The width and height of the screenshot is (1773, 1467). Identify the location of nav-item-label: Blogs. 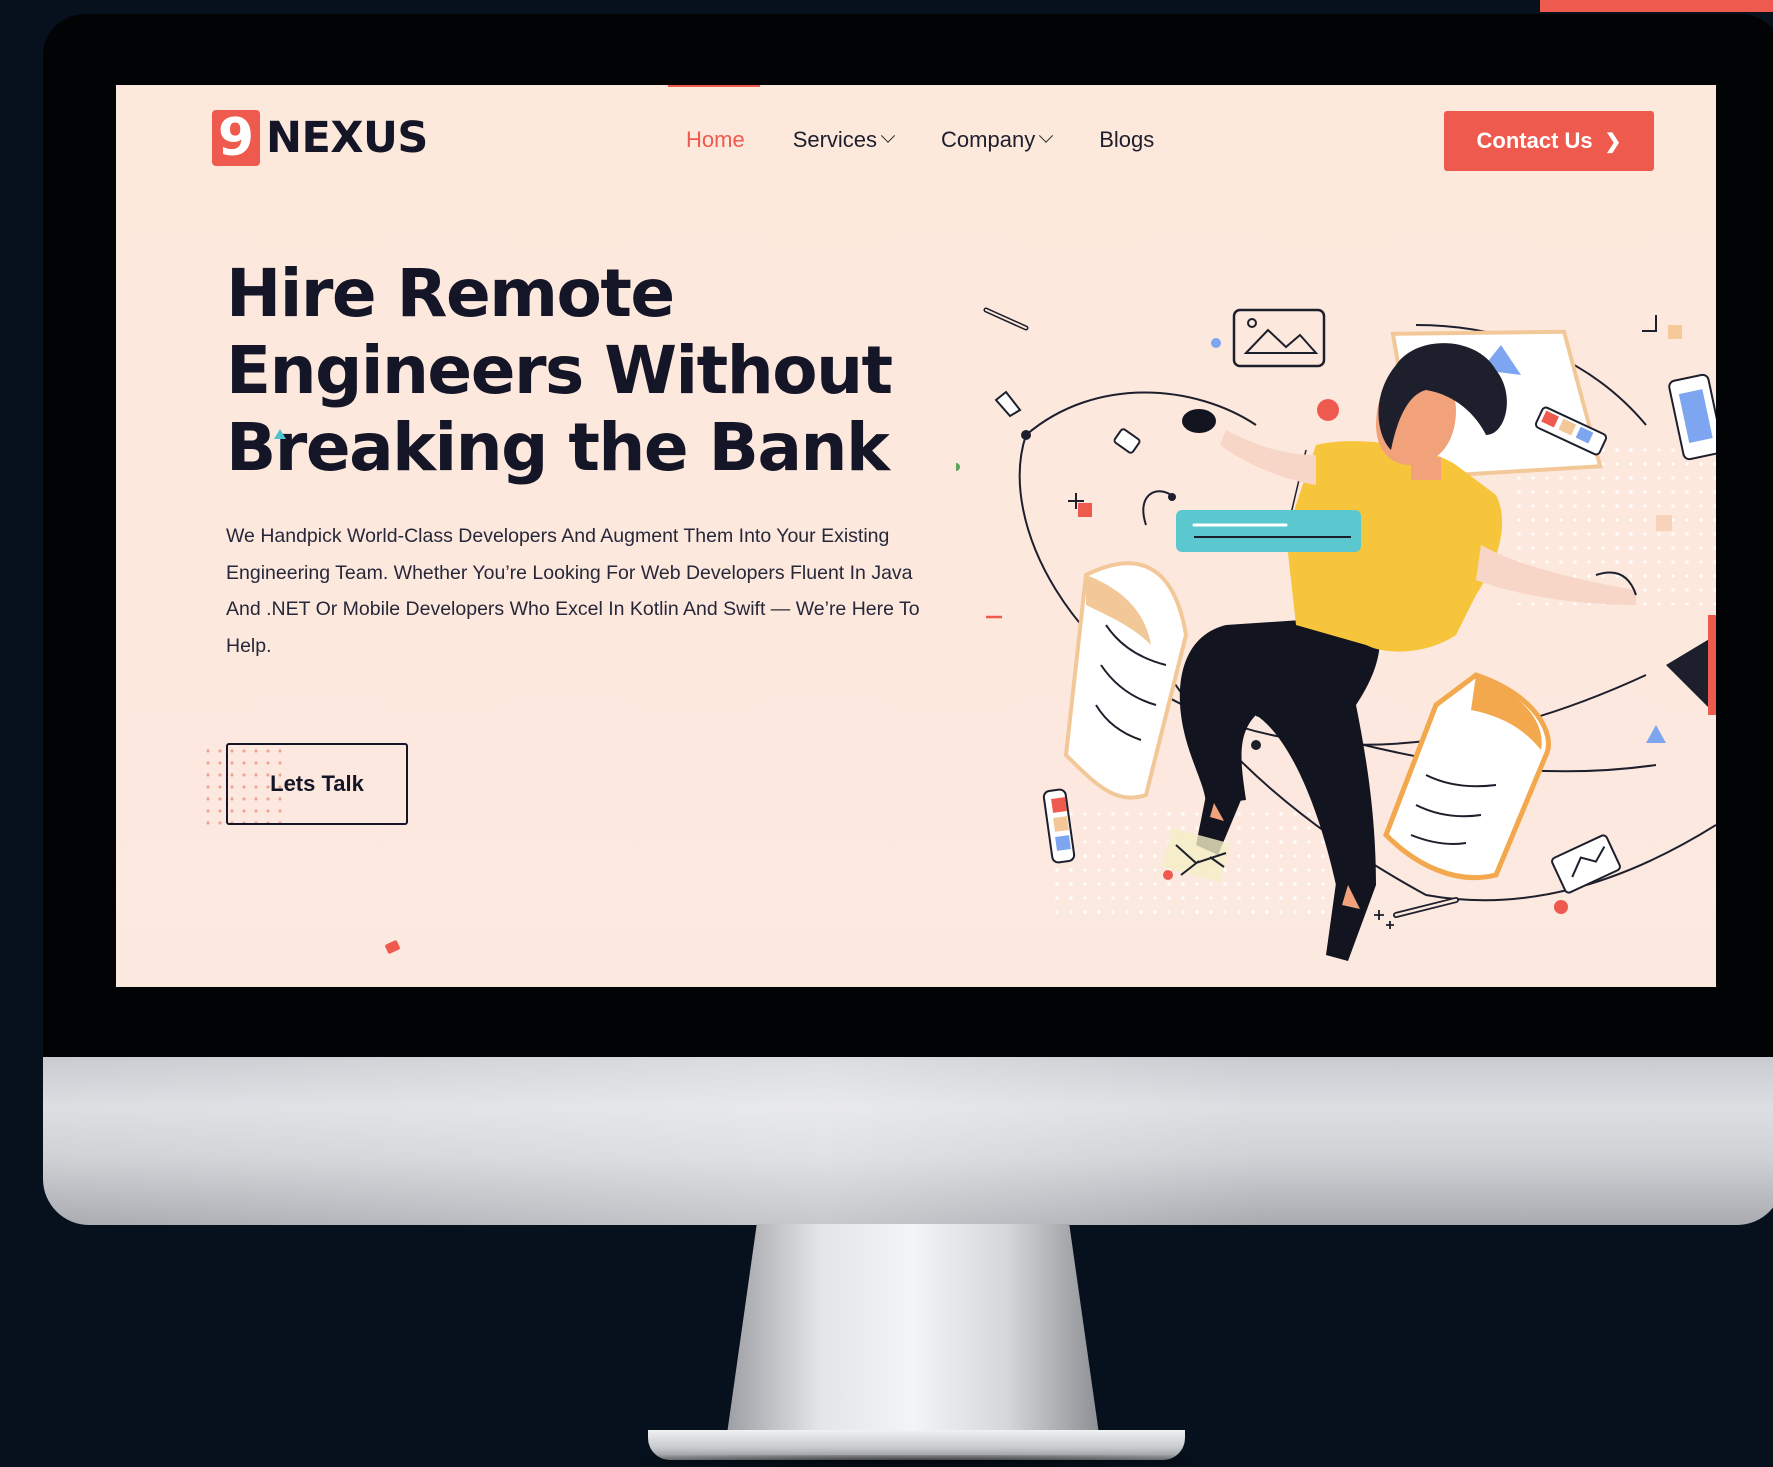
(1127, 139).